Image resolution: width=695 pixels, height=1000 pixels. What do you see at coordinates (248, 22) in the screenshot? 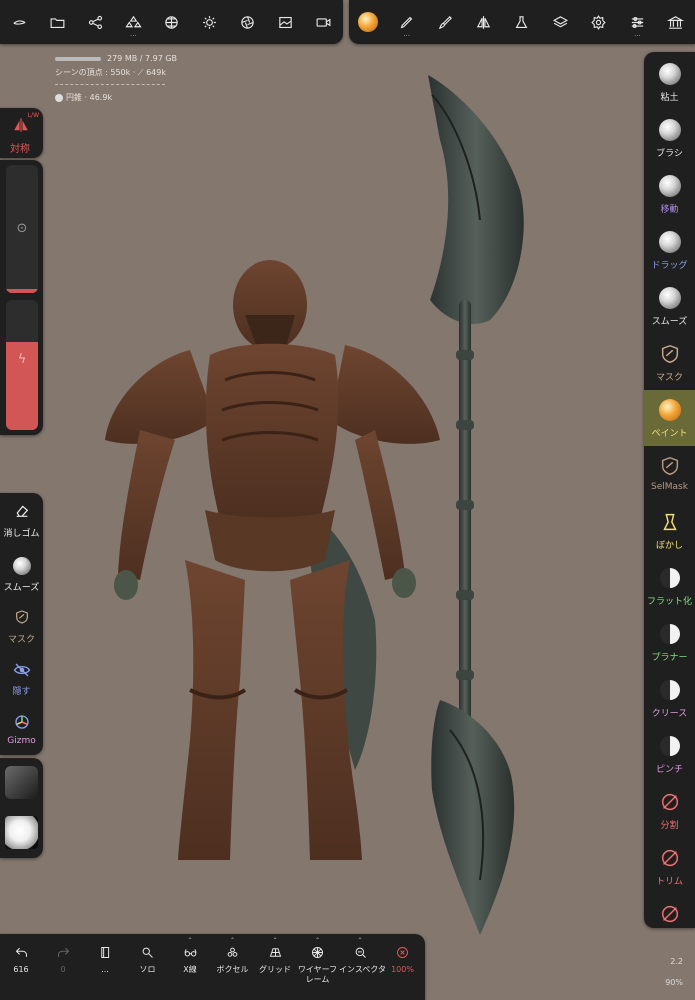
I see `aperture-icon` at bounding box center [248, 22].